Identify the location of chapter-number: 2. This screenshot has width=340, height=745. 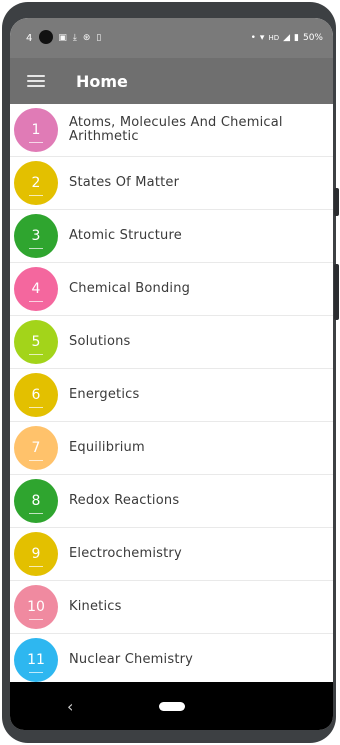
(36, 183).